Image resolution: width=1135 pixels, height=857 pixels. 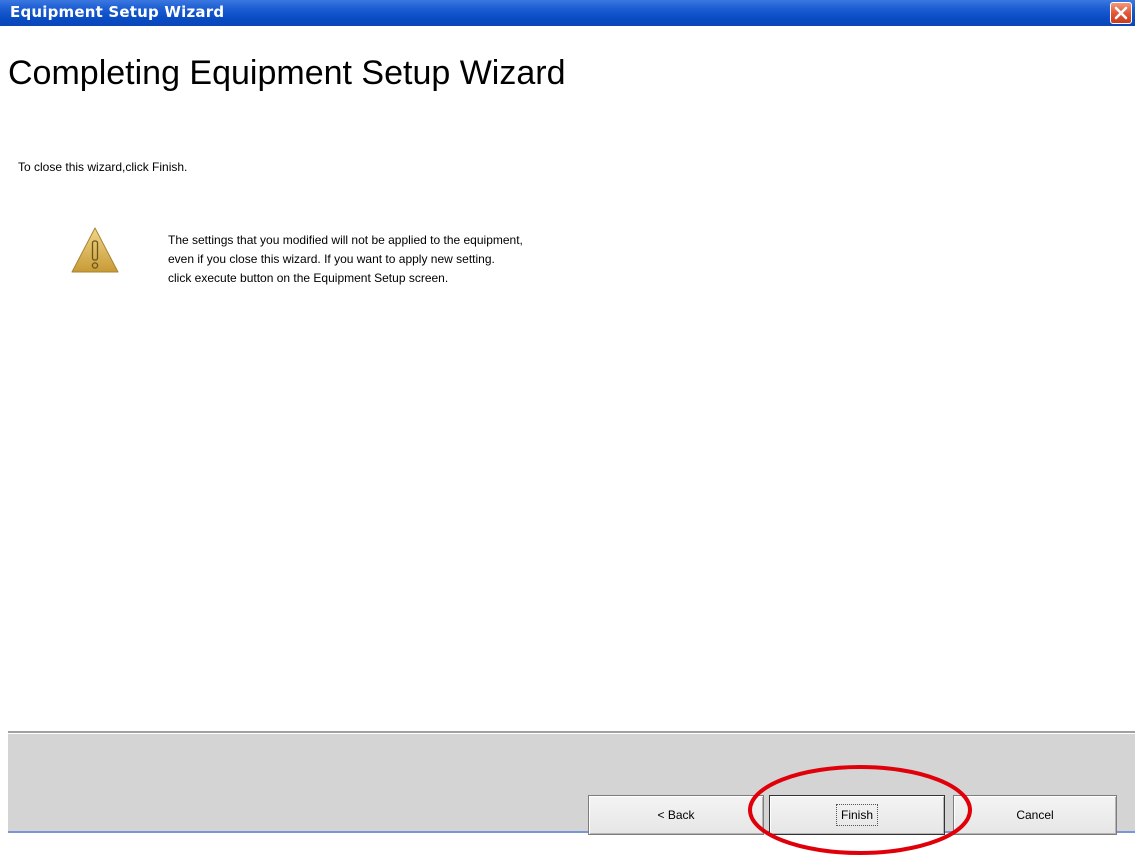 I want to click on page-heading: Completing Equipment Setup Wizard, so click(x=287, y=73).